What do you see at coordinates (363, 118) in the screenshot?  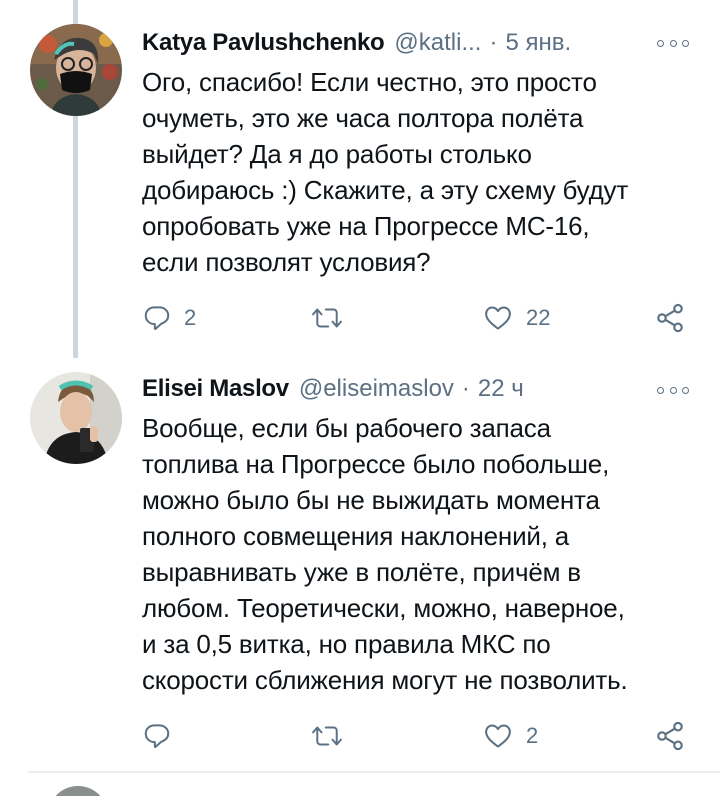 I see `tweet-text-line: очуметь, это же часа полтора полёта` at bounding box center [363, 118].